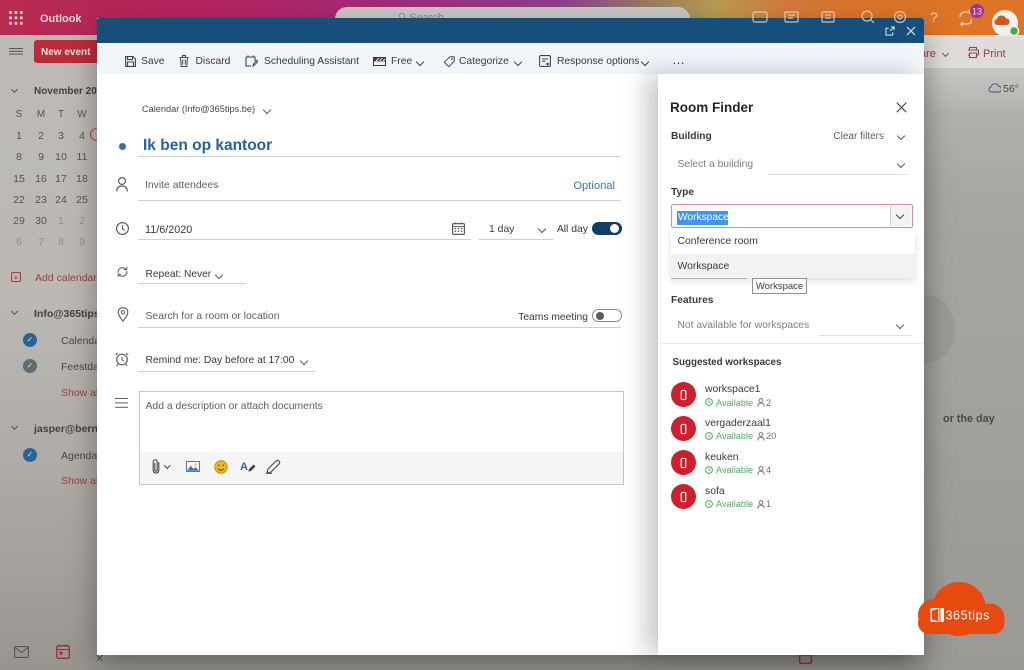  I want to click on svg-text: 13, so click(977, 12).